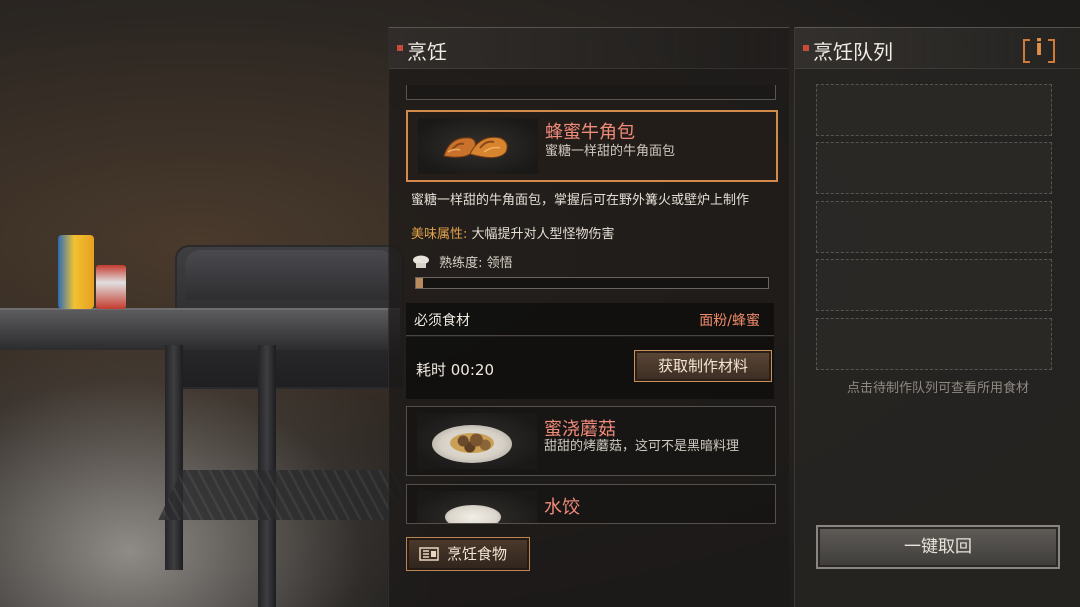 Image resolution: width=1080 pixels, height=607 pixels. What do you see at coordinates (478, 146) in the screenshot?
I see `croissant-icon` at bounding box center [478, 146].